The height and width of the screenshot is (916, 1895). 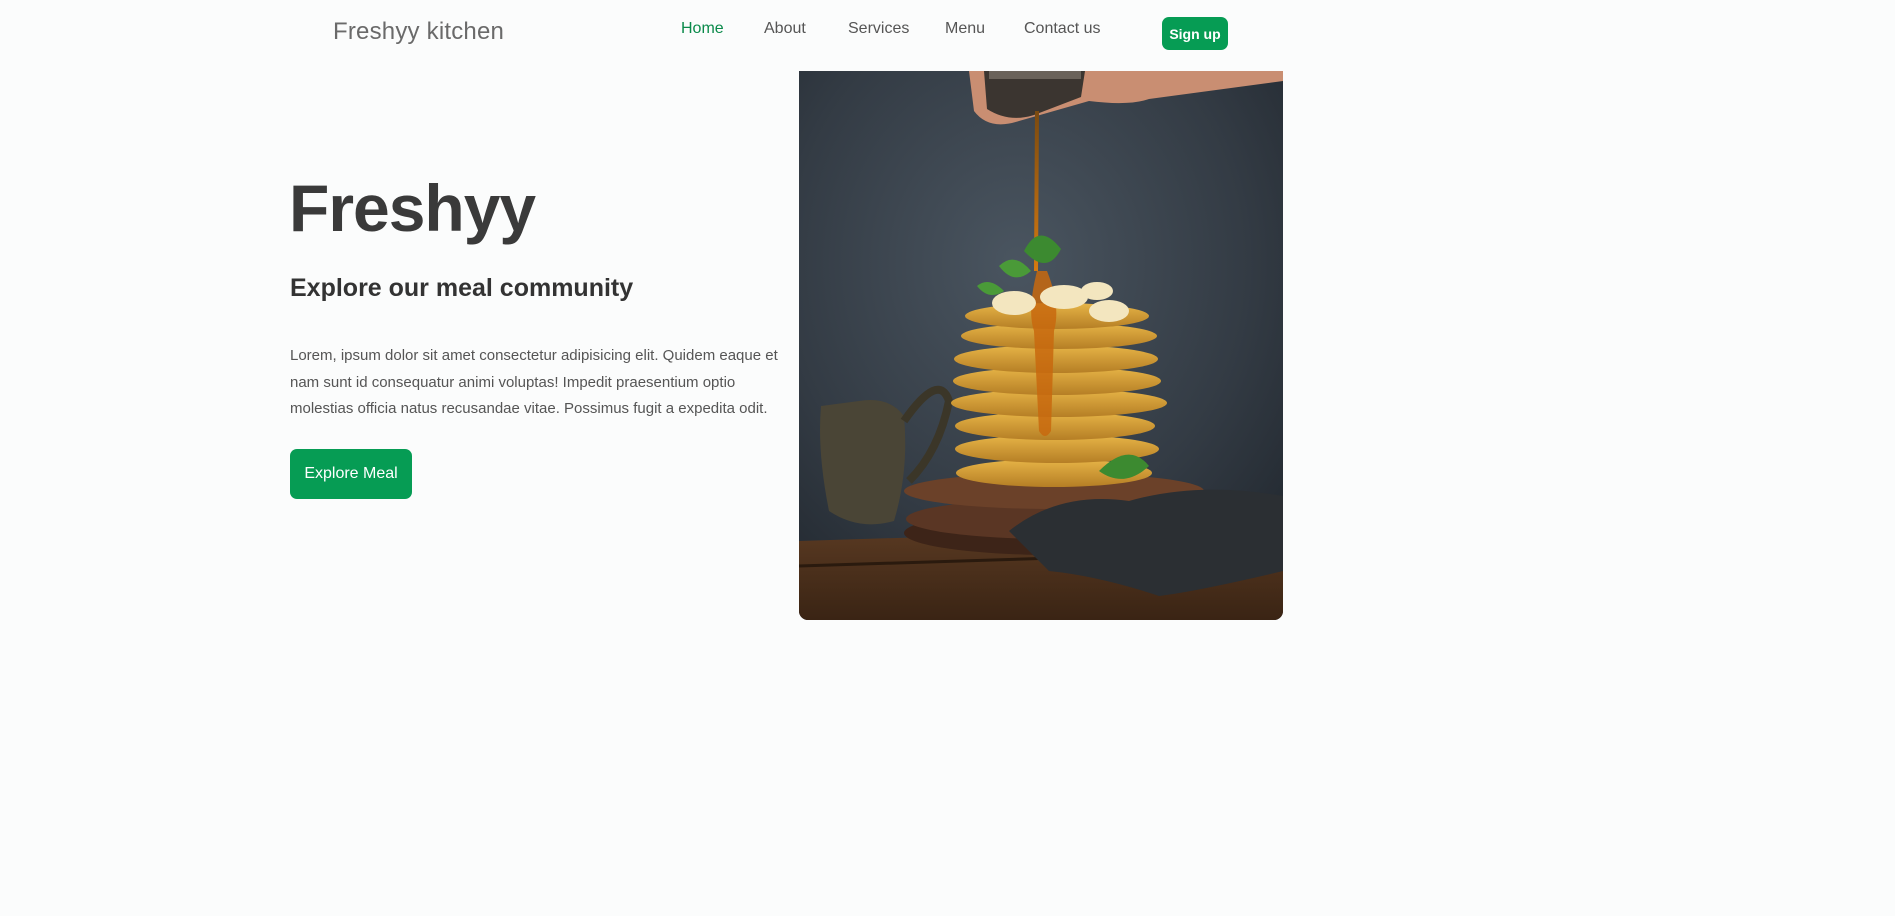 What do you see at coordinates (785, 29) in the screenshot?
I see `nav-link-about: About` at bounding box center [785, 29].